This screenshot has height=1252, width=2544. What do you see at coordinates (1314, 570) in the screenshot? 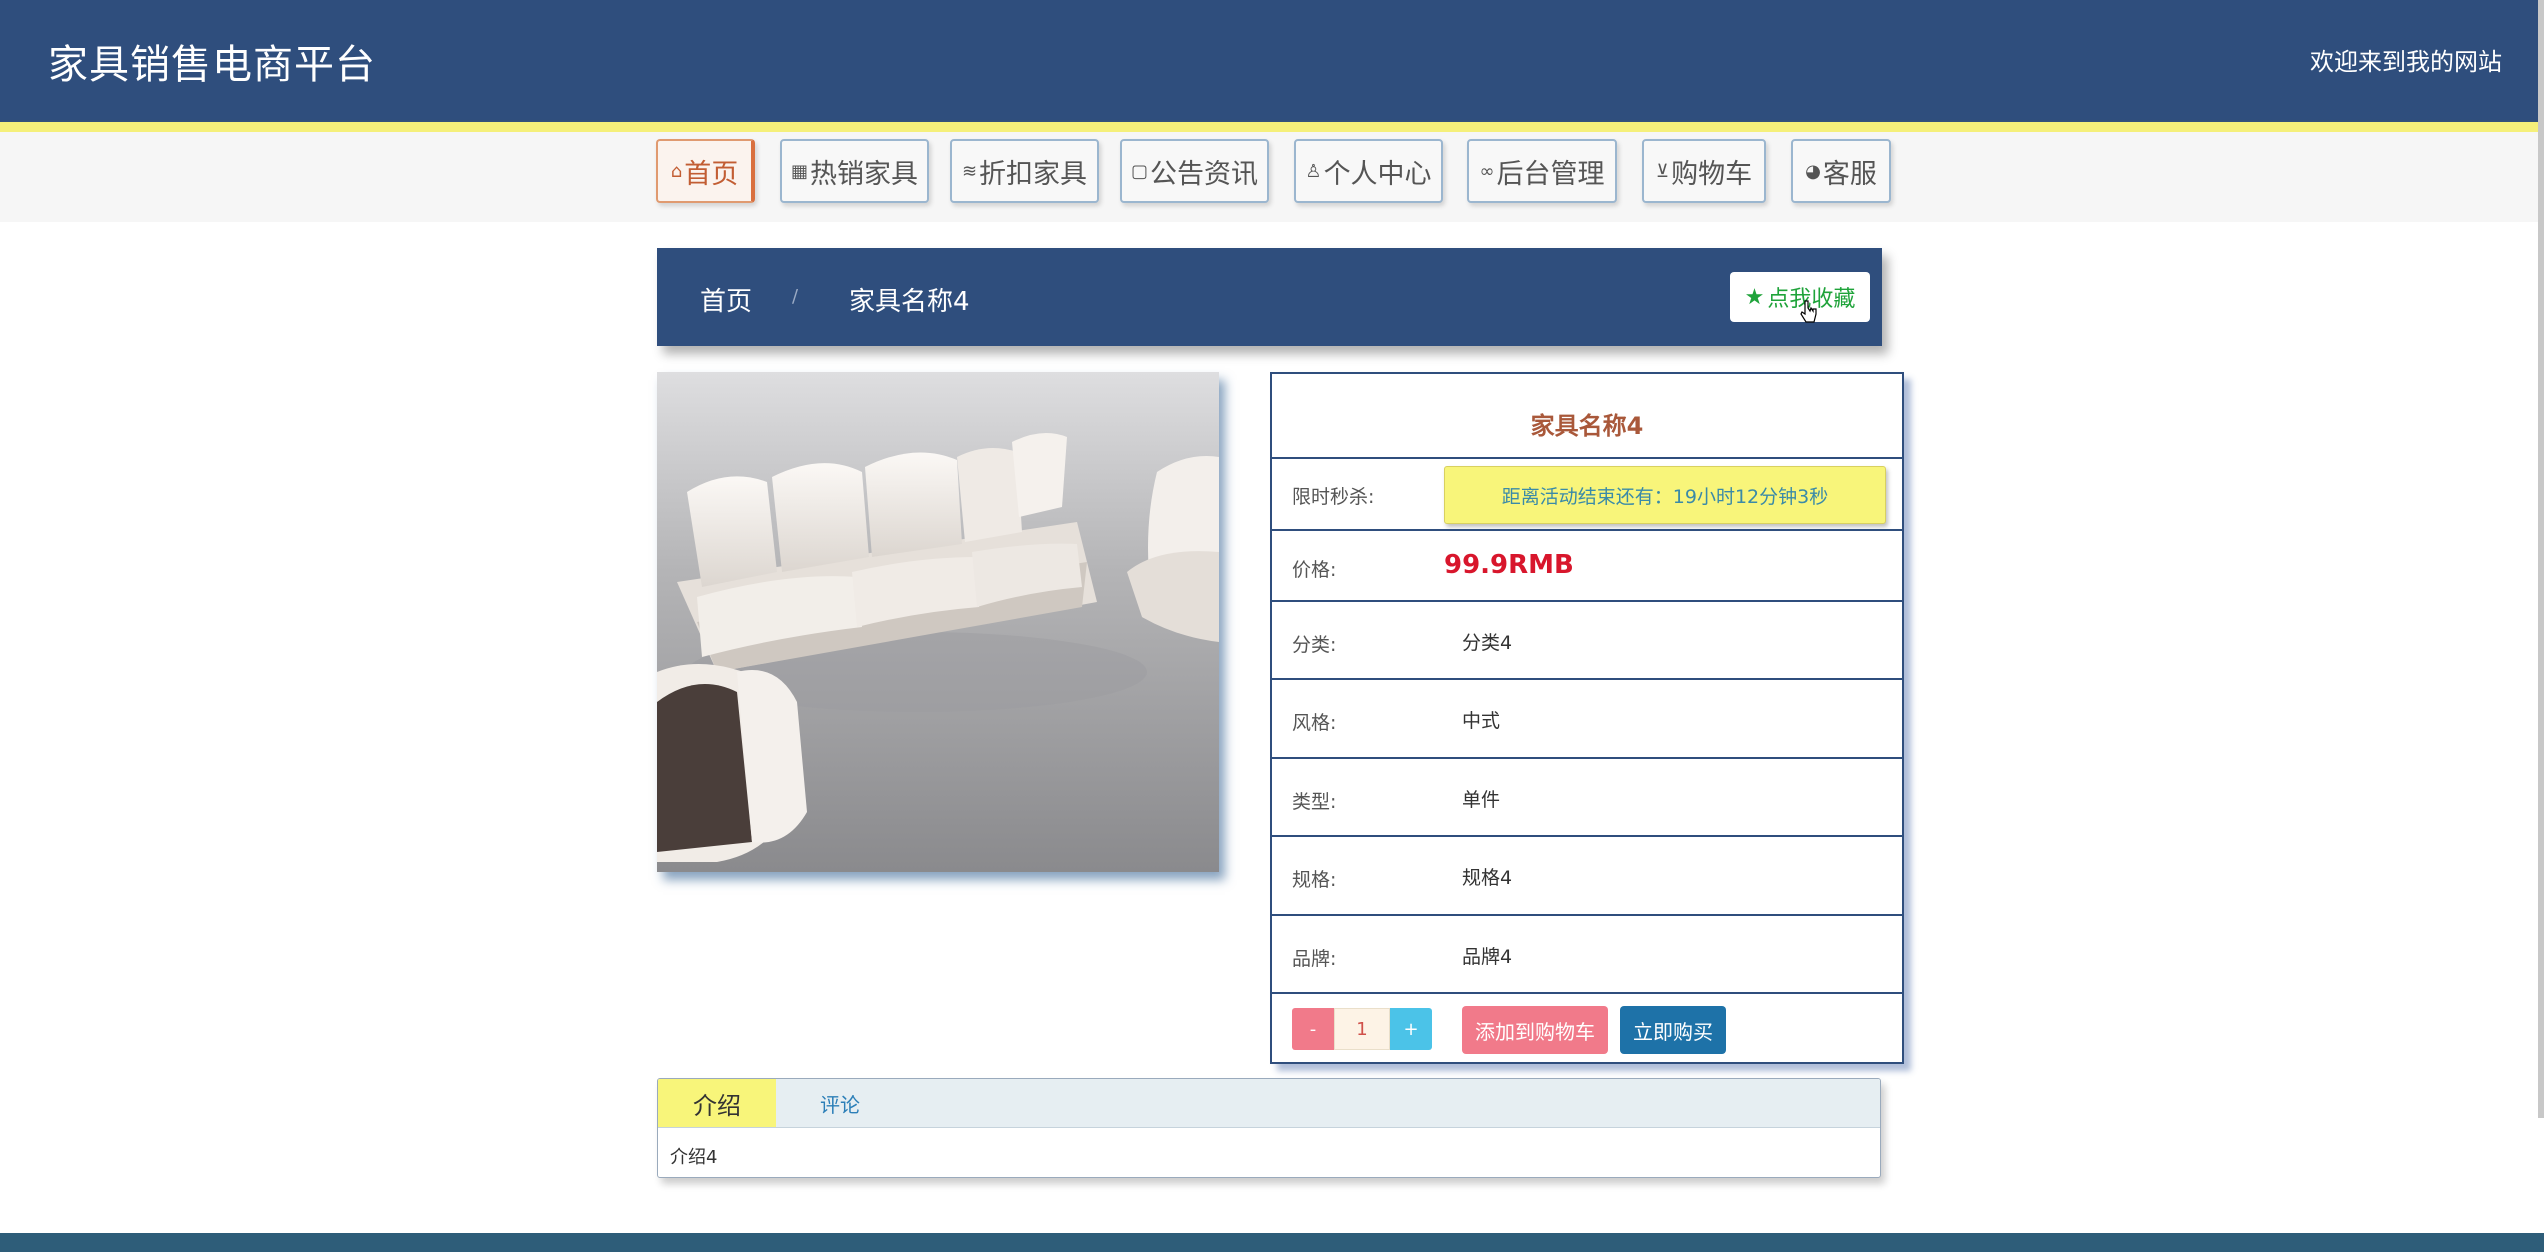
I see `price-label: 价格:` at bounding box center [1314, 570].